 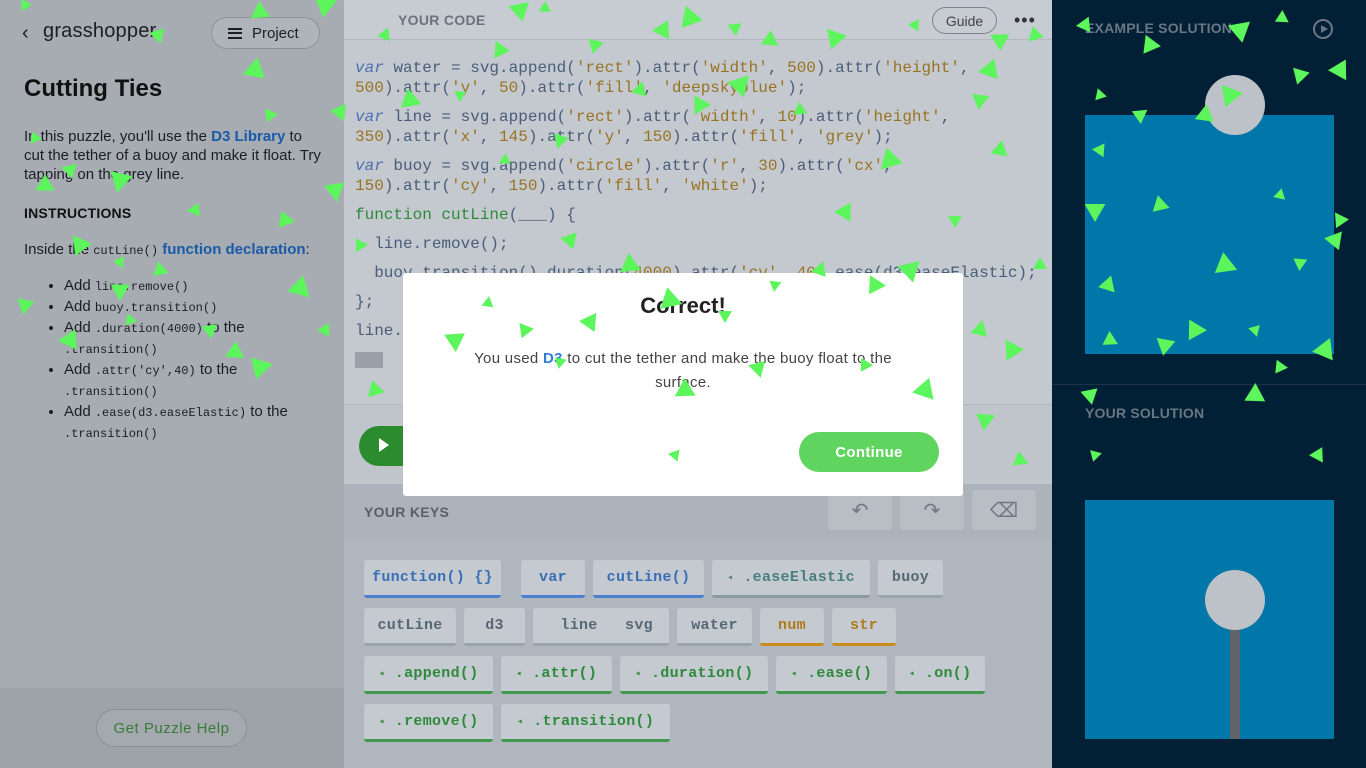 What do you see at coordinates (118, 136) in the screenshot?
I see `intro-text: In this puzzle, you'll use the` at bounding box center [118, 136].